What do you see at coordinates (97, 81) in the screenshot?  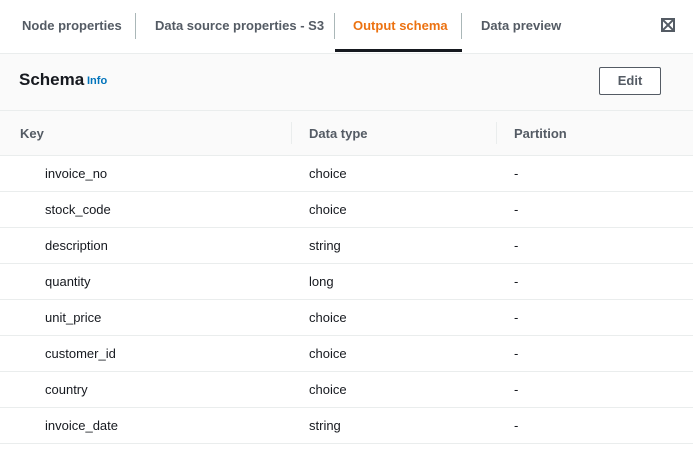 I see `info-link: Info` at bounding box center [97, 81].